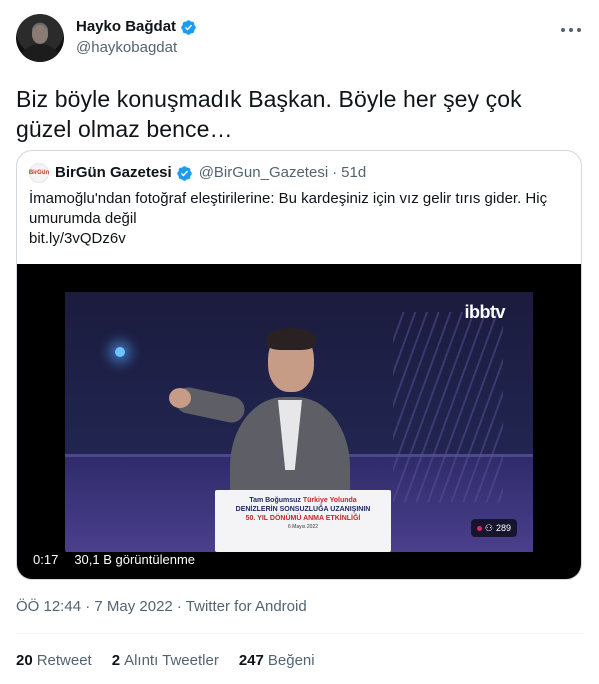 Image resolution: width=599 pixels, height=684 pixels. What do you see at coordinates (488, 527) in the screenshot?
I see `viewer-icon: ⚇` at bounding box center [488, 527].